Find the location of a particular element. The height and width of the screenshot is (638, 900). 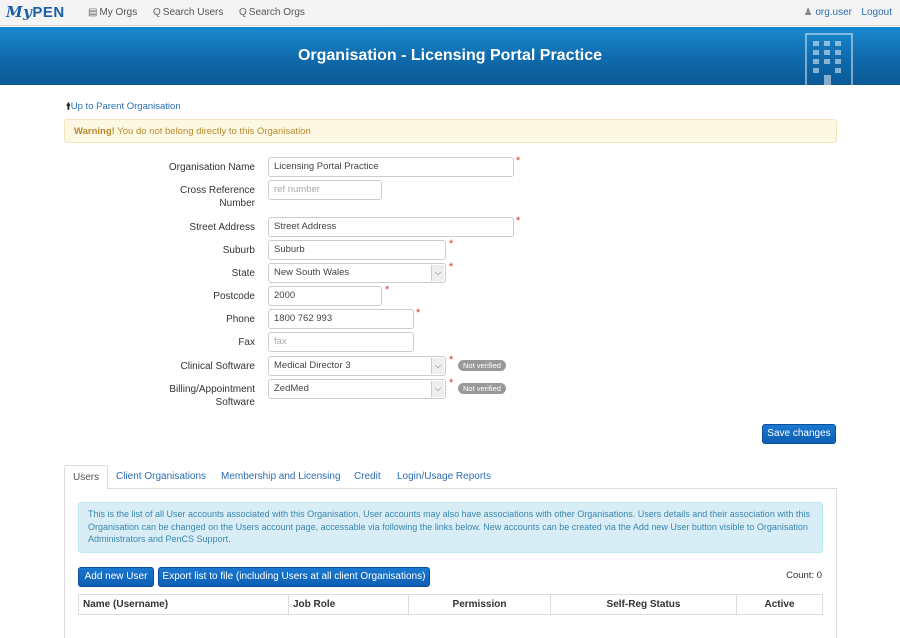

billing-software-label: Billing/Appointment Software is located at coordinates (212, 396).